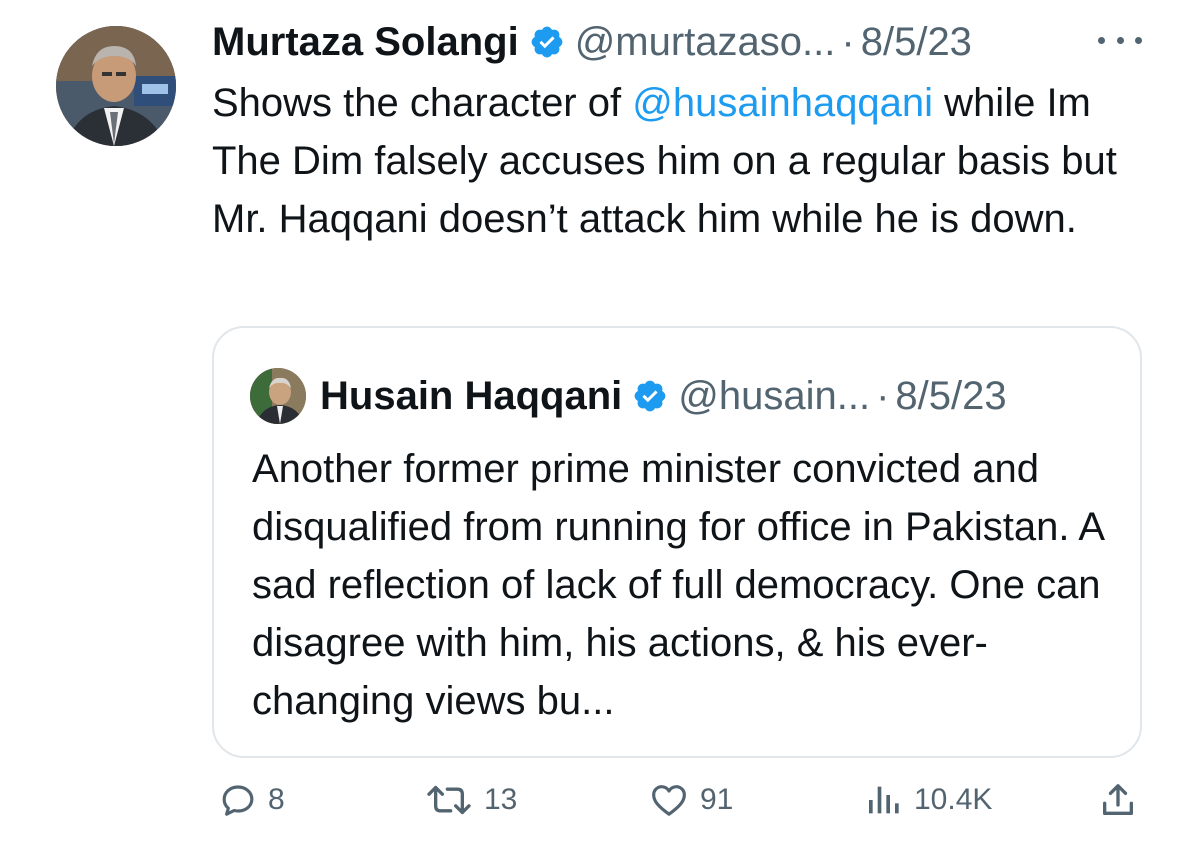  I want to click on more-icon, so click(1120, 40).